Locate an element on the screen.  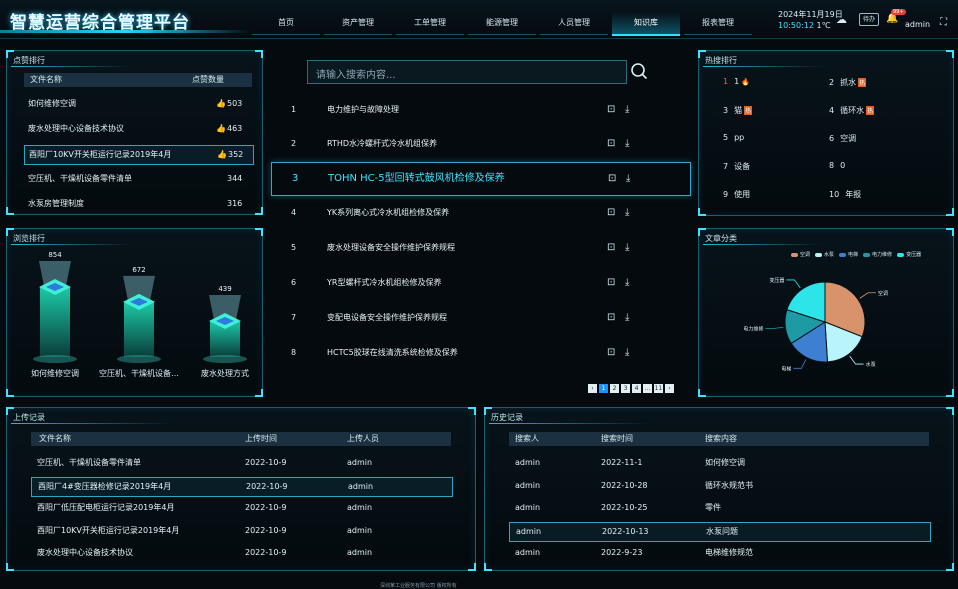
hot-word: 设备 is located at coordinates (742, 166).